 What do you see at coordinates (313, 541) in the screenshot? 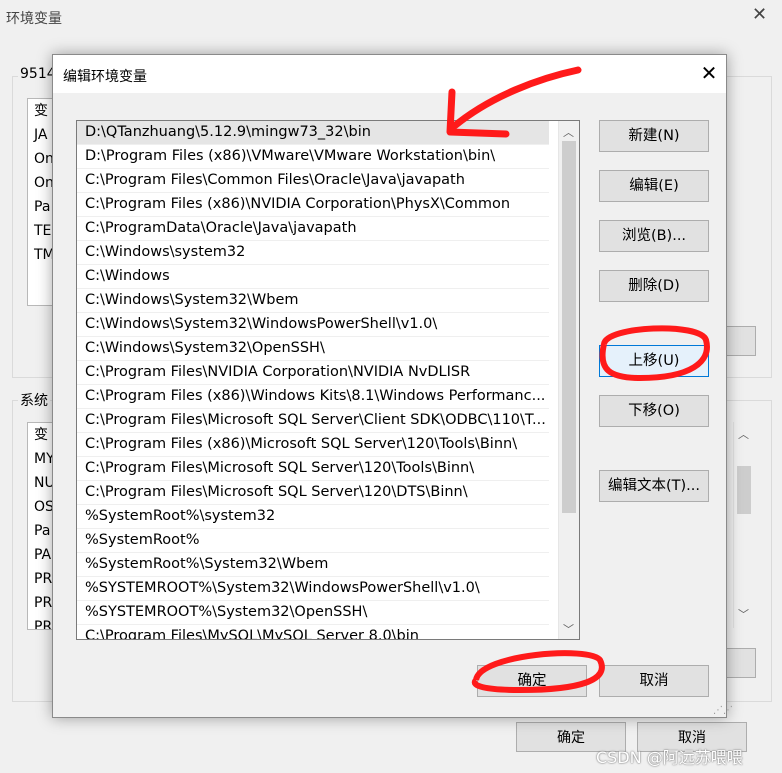
I see `path-list-item: %SystemRoot%` at bounding box center [313, 541].